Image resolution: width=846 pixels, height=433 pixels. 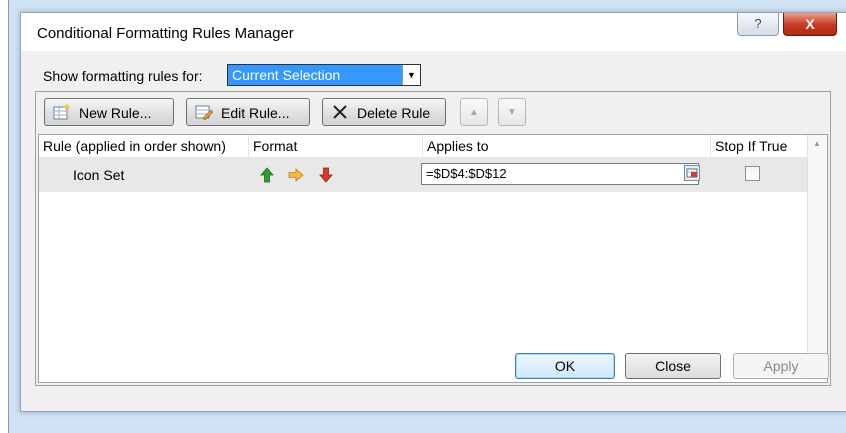 What do you see at coordinates (315, 75) in the screenshot?
I see `show-rules-selected: Current Selection` at bounding box center [315, 75].